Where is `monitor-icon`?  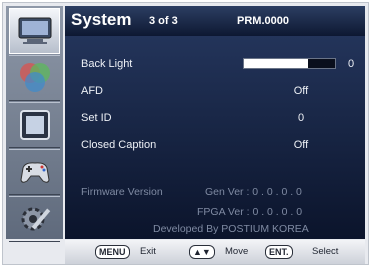
monitor-icon is located at coordinates (34, 31).